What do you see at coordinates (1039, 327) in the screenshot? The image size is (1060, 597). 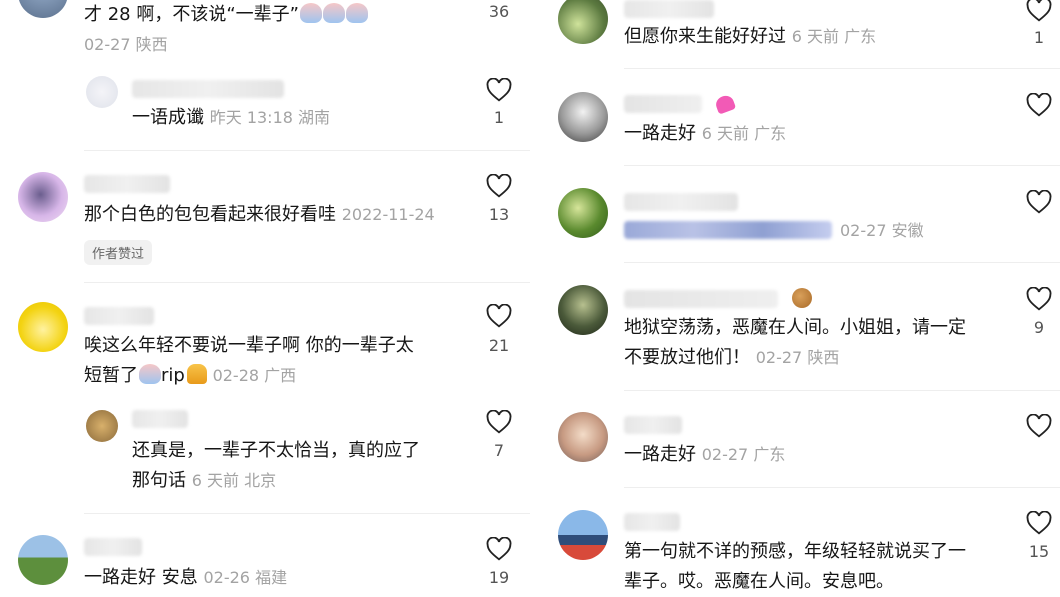 I see `like-count: 9` at bounding box center [1039, 327].